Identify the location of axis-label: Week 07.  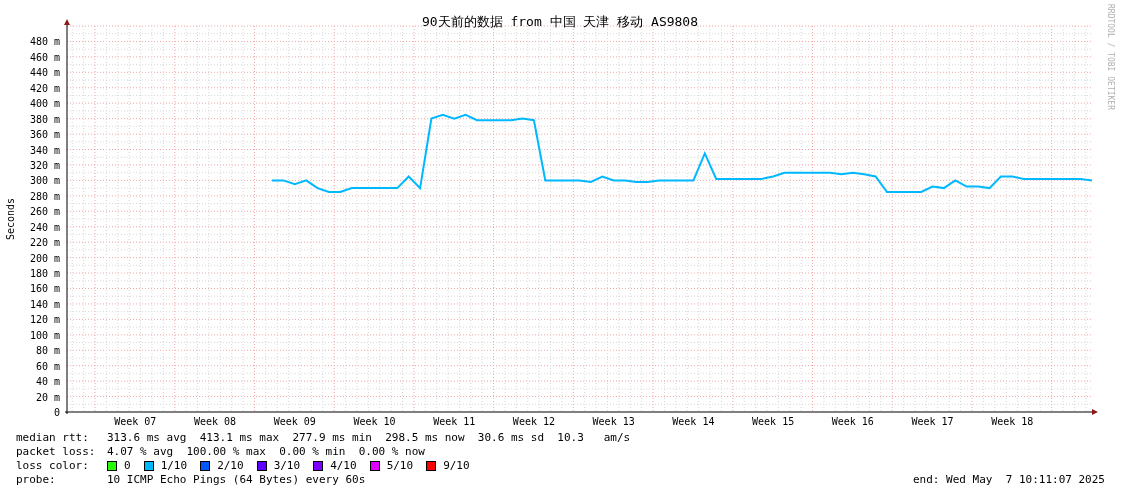
(135, 421).